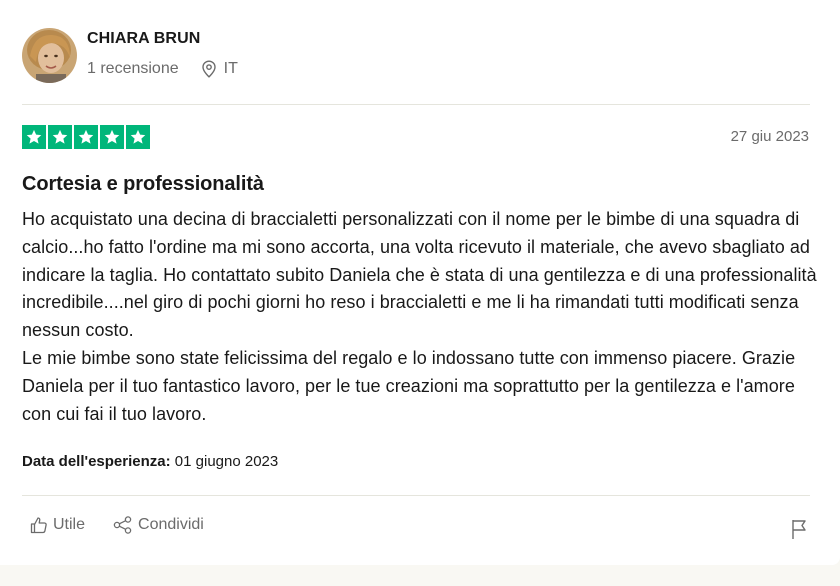 Image resolution: width=840 pixels, height=586 pixels. I want to click on avatar, so click(49, 55).